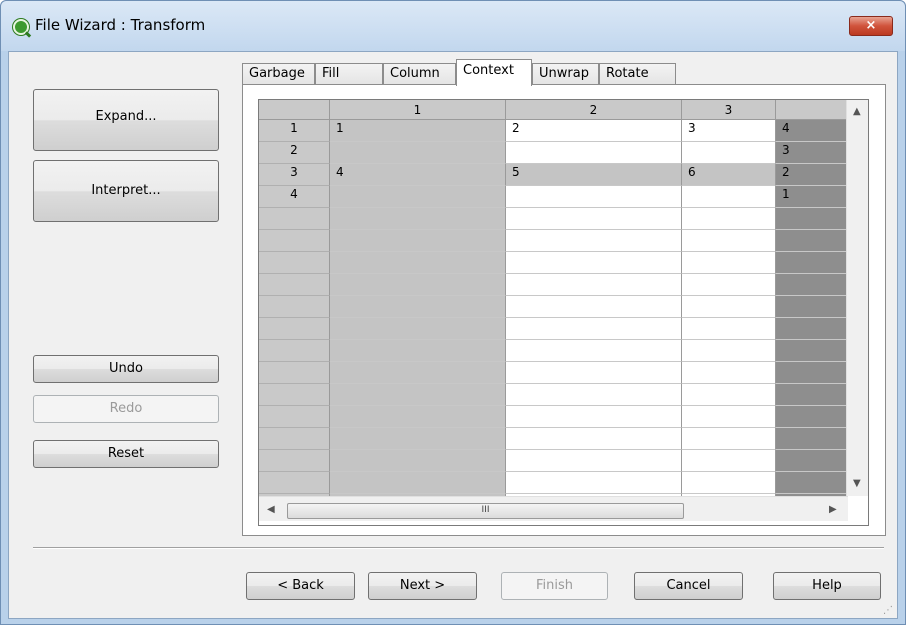  What do you see at coordinates (594, 175) in the screenshot?
I see `grid-cell: 5` at bounding box center [594, 175].